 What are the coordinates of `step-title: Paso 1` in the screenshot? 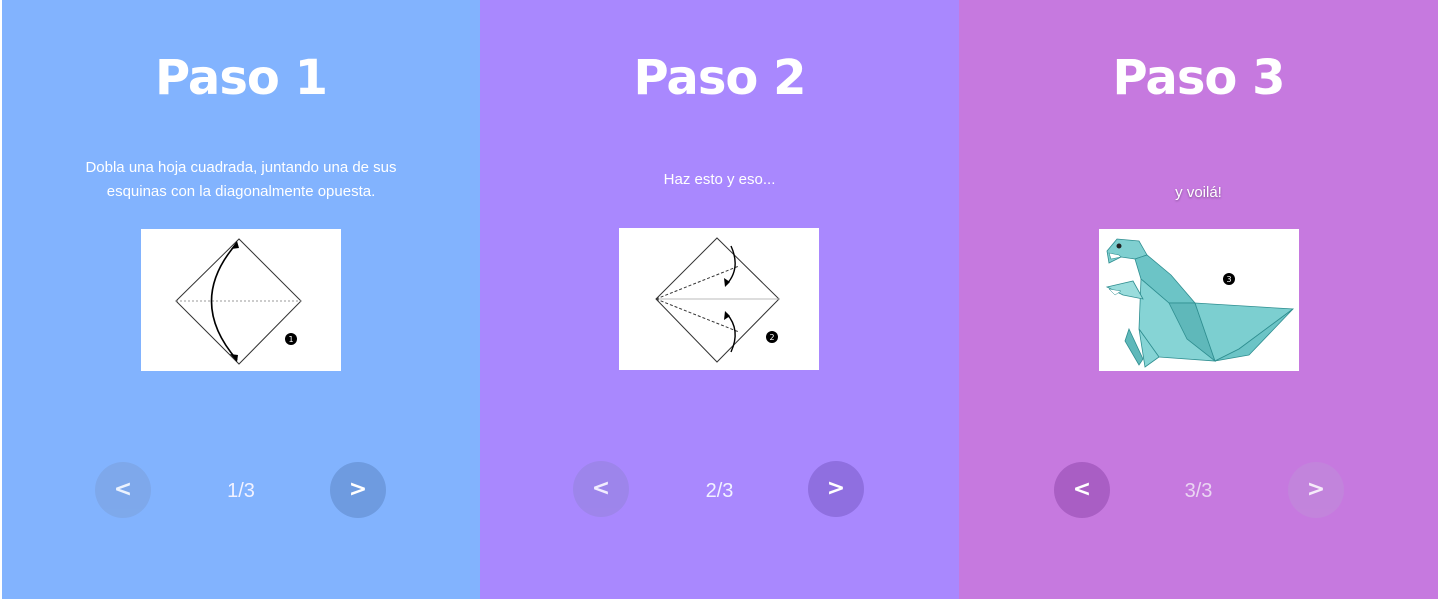 It's located at (241, 78).